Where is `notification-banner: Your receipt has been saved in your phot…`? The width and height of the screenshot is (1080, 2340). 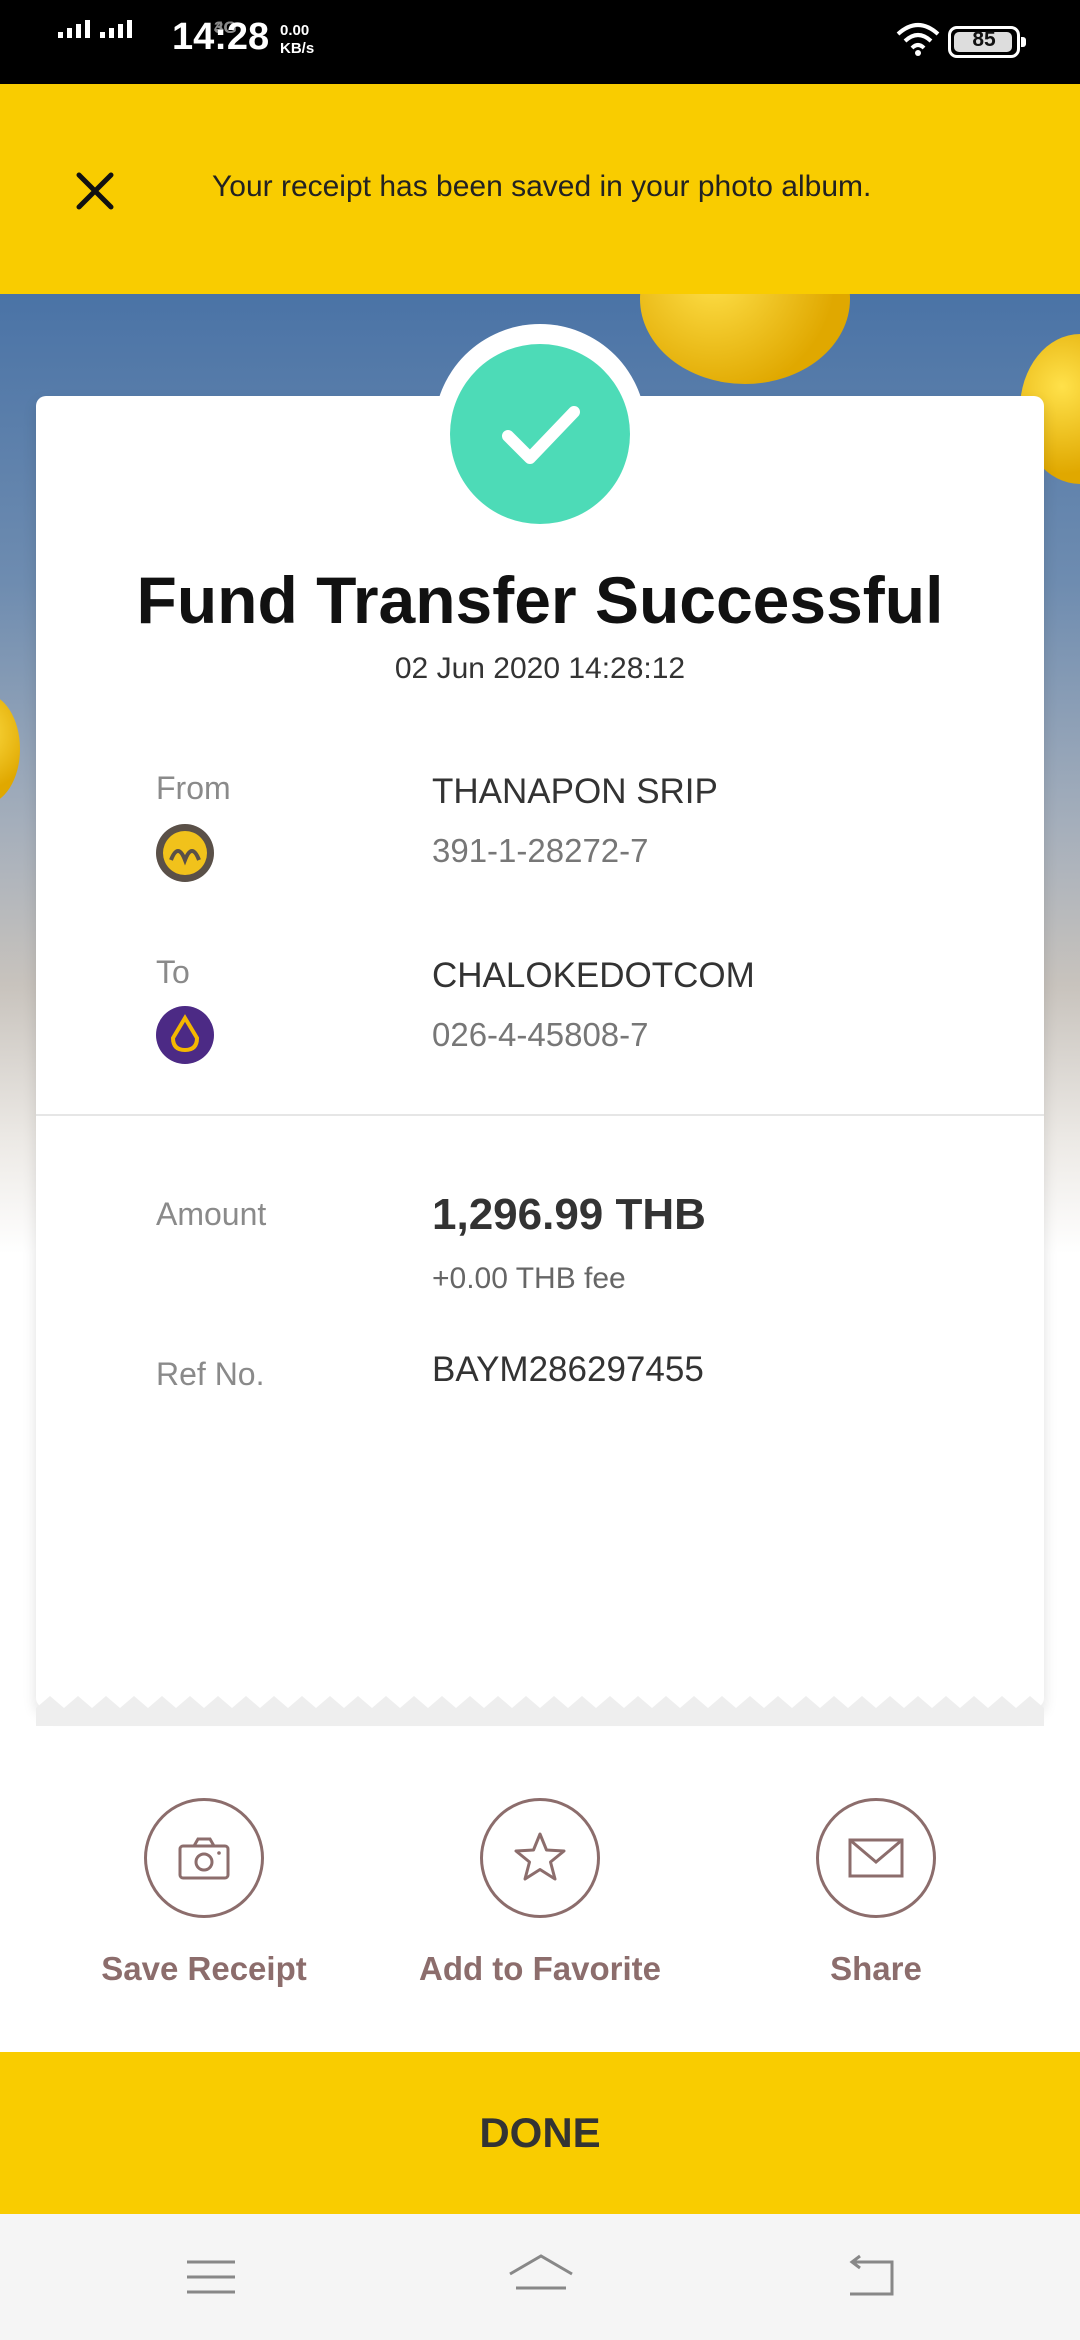
notification-banner: Your receipt has been saved in your phot… is located at coordinates (540, 189).